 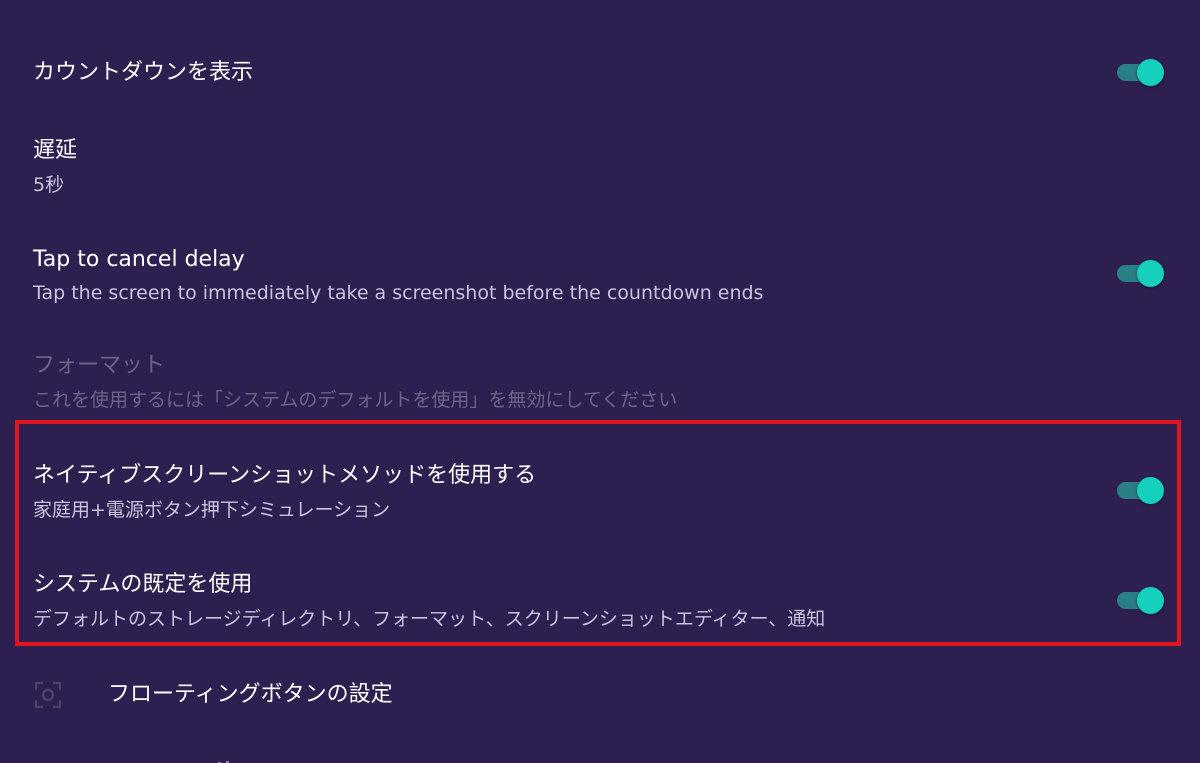 I want to click on format-summary: これを使用するには「システムのデフォルトを使用」を無効にしてください, so click(x=355, y=400).